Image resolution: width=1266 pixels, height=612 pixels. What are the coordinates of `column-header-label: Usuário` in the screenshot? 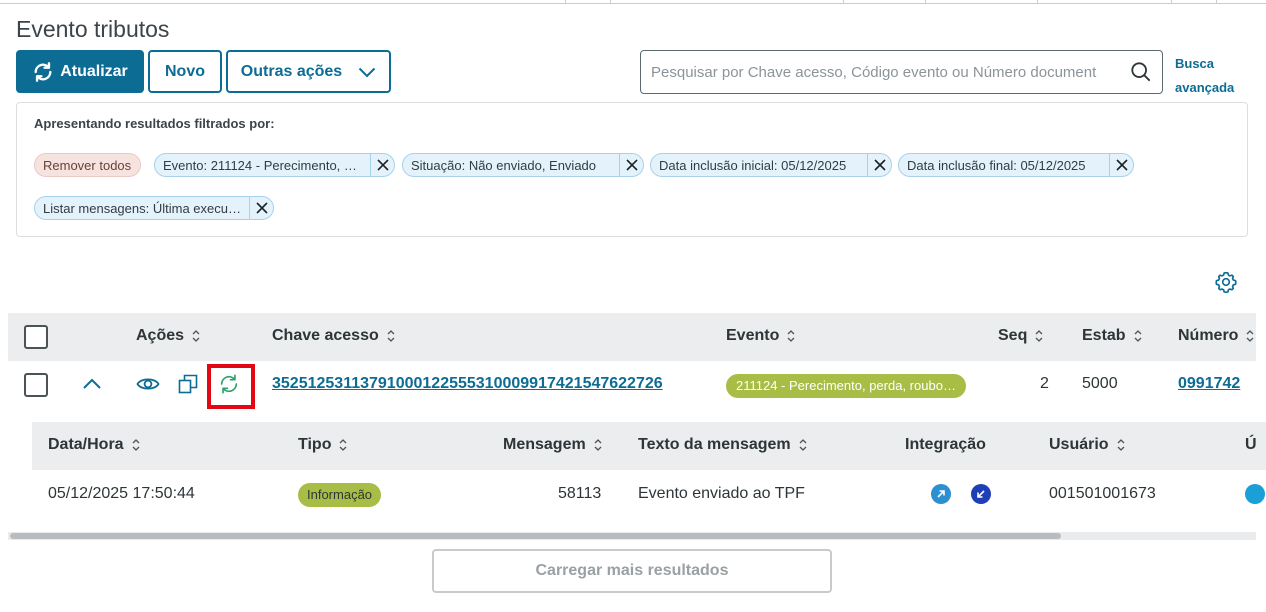 It's located at (1079, 444).